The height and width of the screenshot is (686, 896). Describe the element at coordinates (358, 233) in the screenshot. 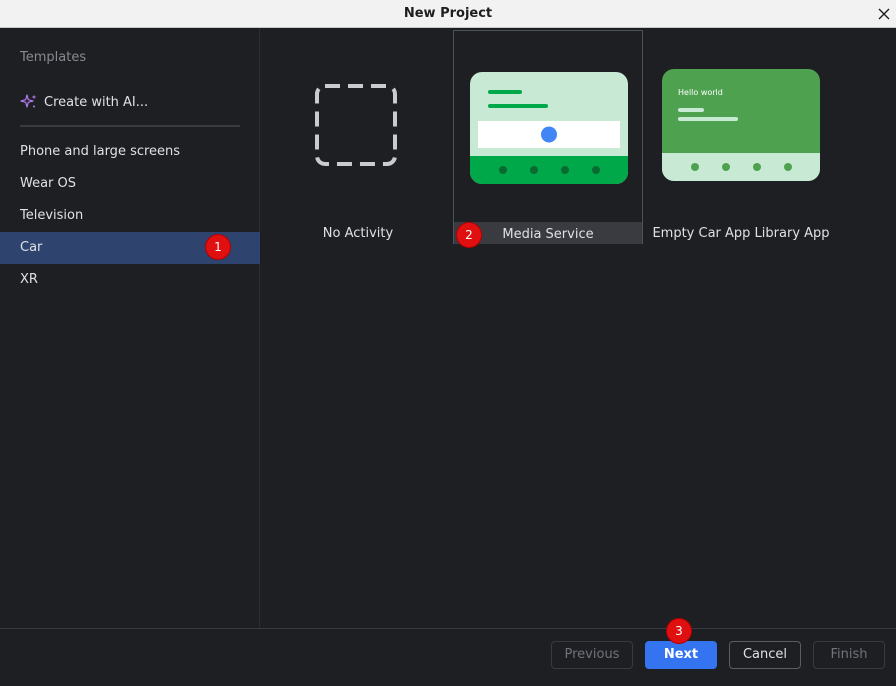

I see `template-label: No Activity` at that location.